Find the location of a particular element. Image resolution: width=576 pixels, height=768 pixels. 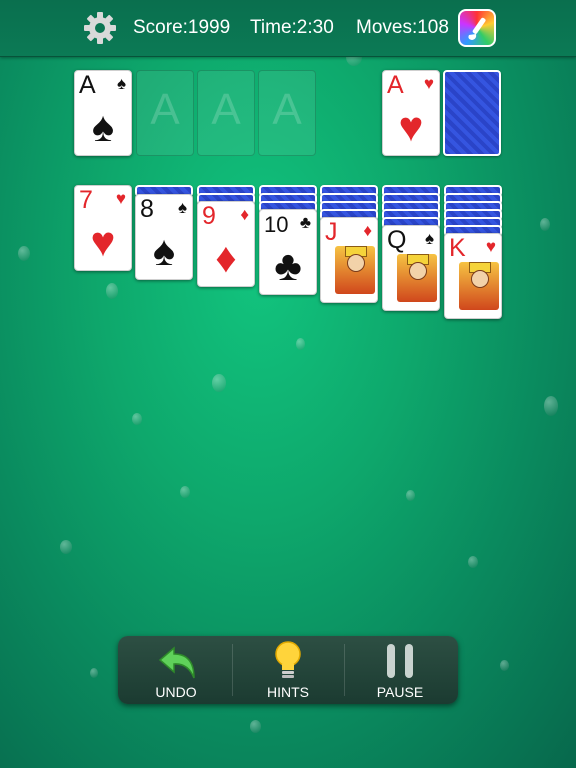

pause-label: PAUSE is located at coordinates (400, 692).